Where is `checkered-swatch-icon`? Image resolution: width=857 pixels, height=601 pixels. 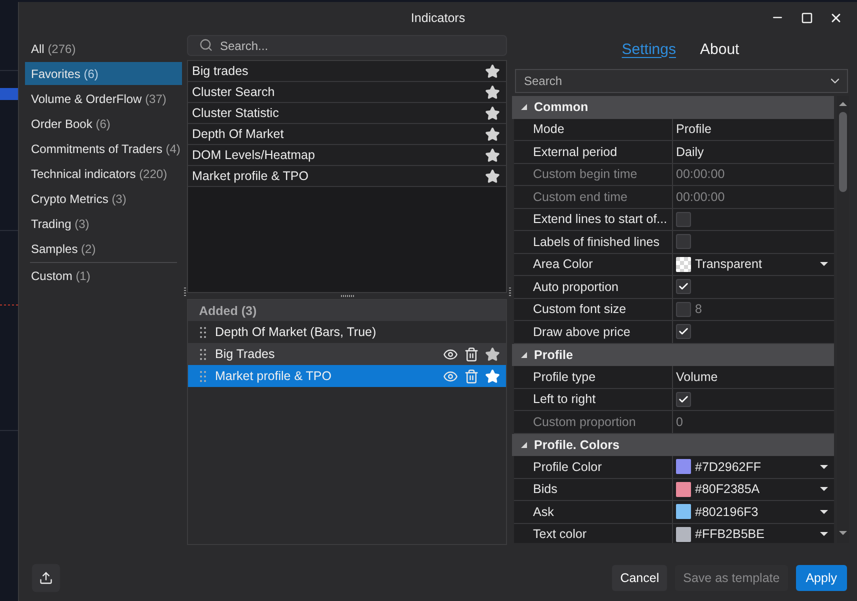 checkered-swatch-icon is located at coordinates (683, 264).